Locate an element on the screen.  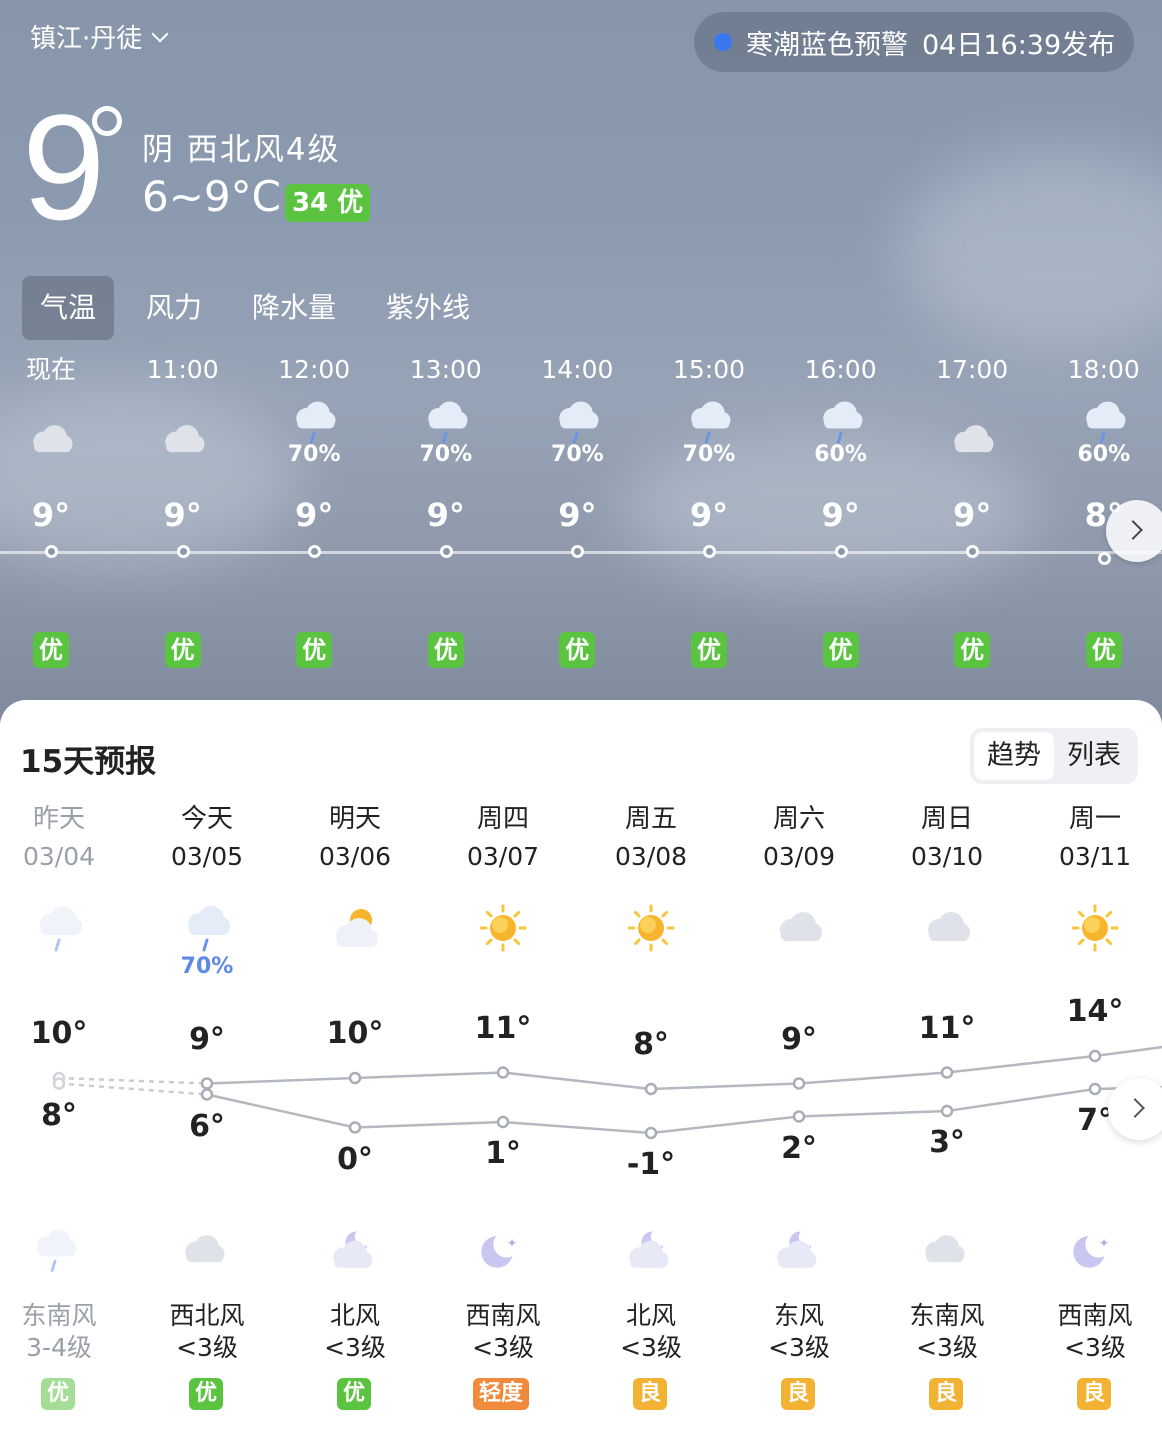
toggle-trend: 趋势 is located at coordinates (1014, 756).